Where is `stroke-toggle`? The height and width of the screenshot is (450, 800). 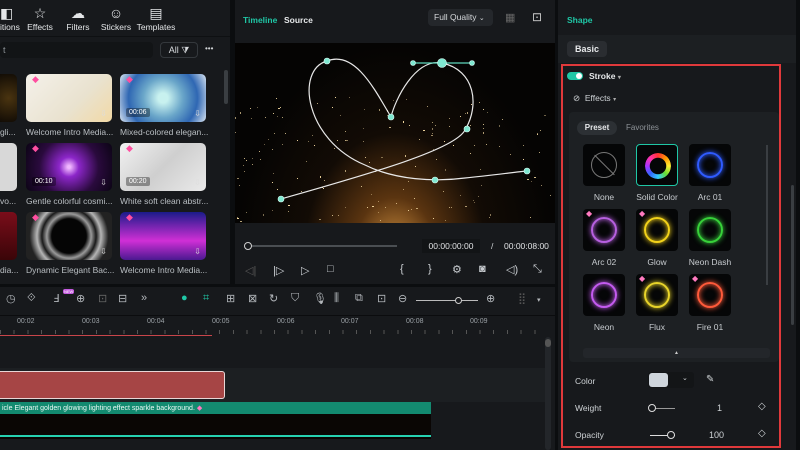 stroke-toggle is located at coordinates (575, 76).